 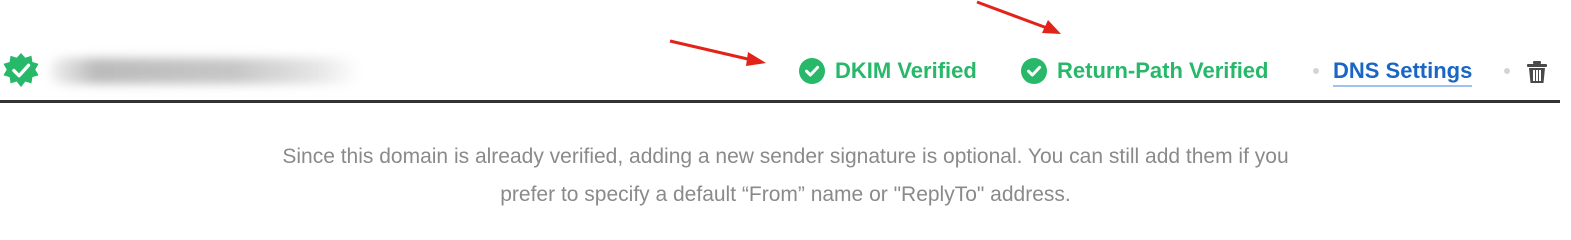 I want to click on dkim-status: DKIM Verified, so click(x=888, y=71).